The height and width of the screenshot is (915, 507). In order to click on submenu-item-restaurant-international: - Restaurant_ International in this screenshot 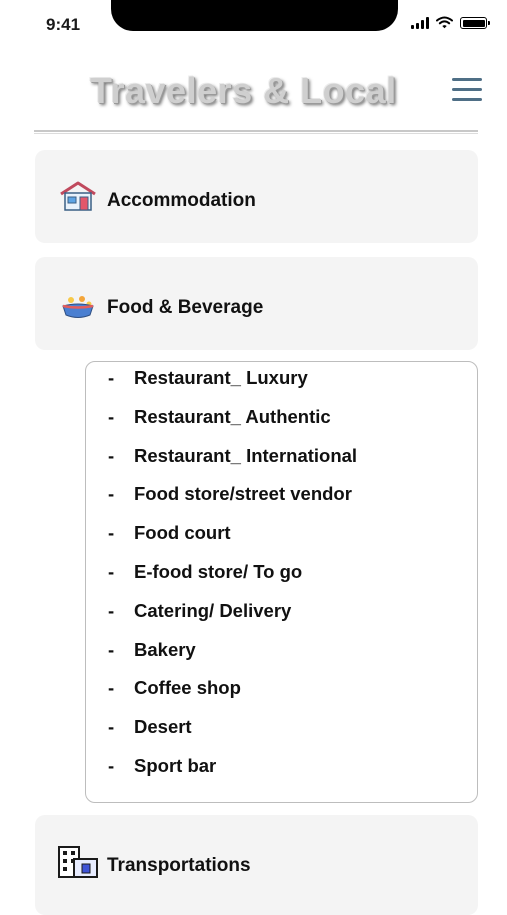, I will do `click(232, 456)`.